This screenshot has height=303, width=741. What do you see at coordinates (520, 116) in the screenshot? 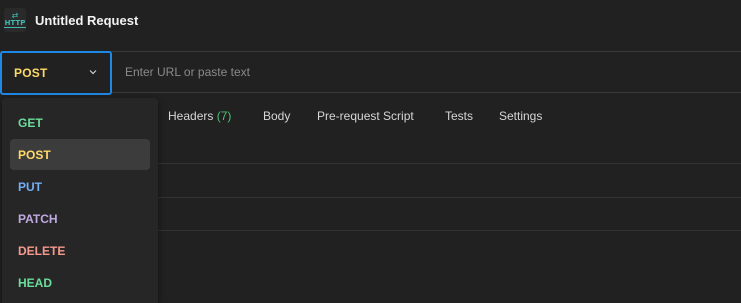
I see `tab-settings: Settings` at bounding box center [520, 116].